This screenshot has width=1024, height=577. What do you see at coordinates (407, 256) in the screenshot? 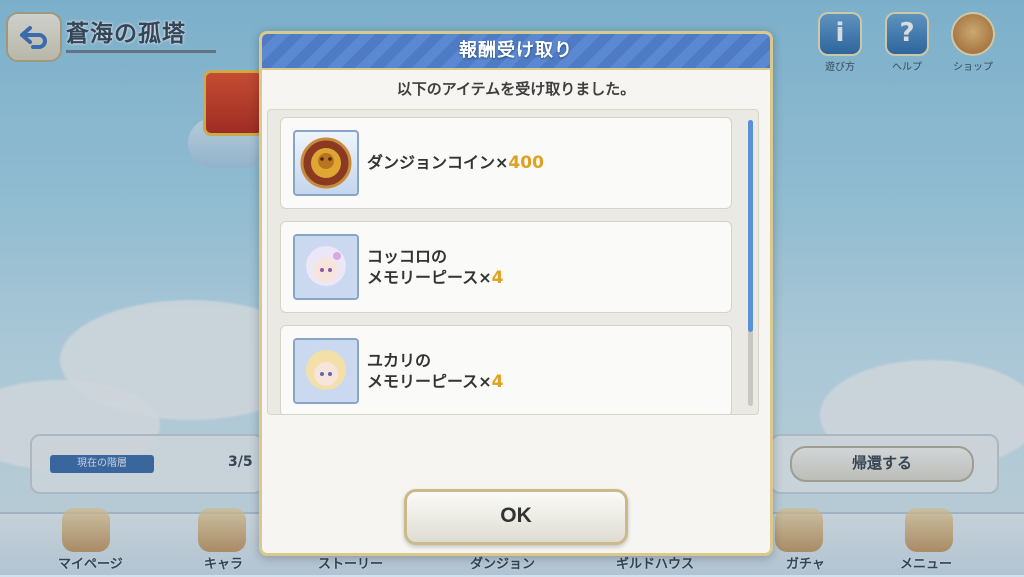
I see `reward-label: コッコロの` at bounding box center [407, 256].